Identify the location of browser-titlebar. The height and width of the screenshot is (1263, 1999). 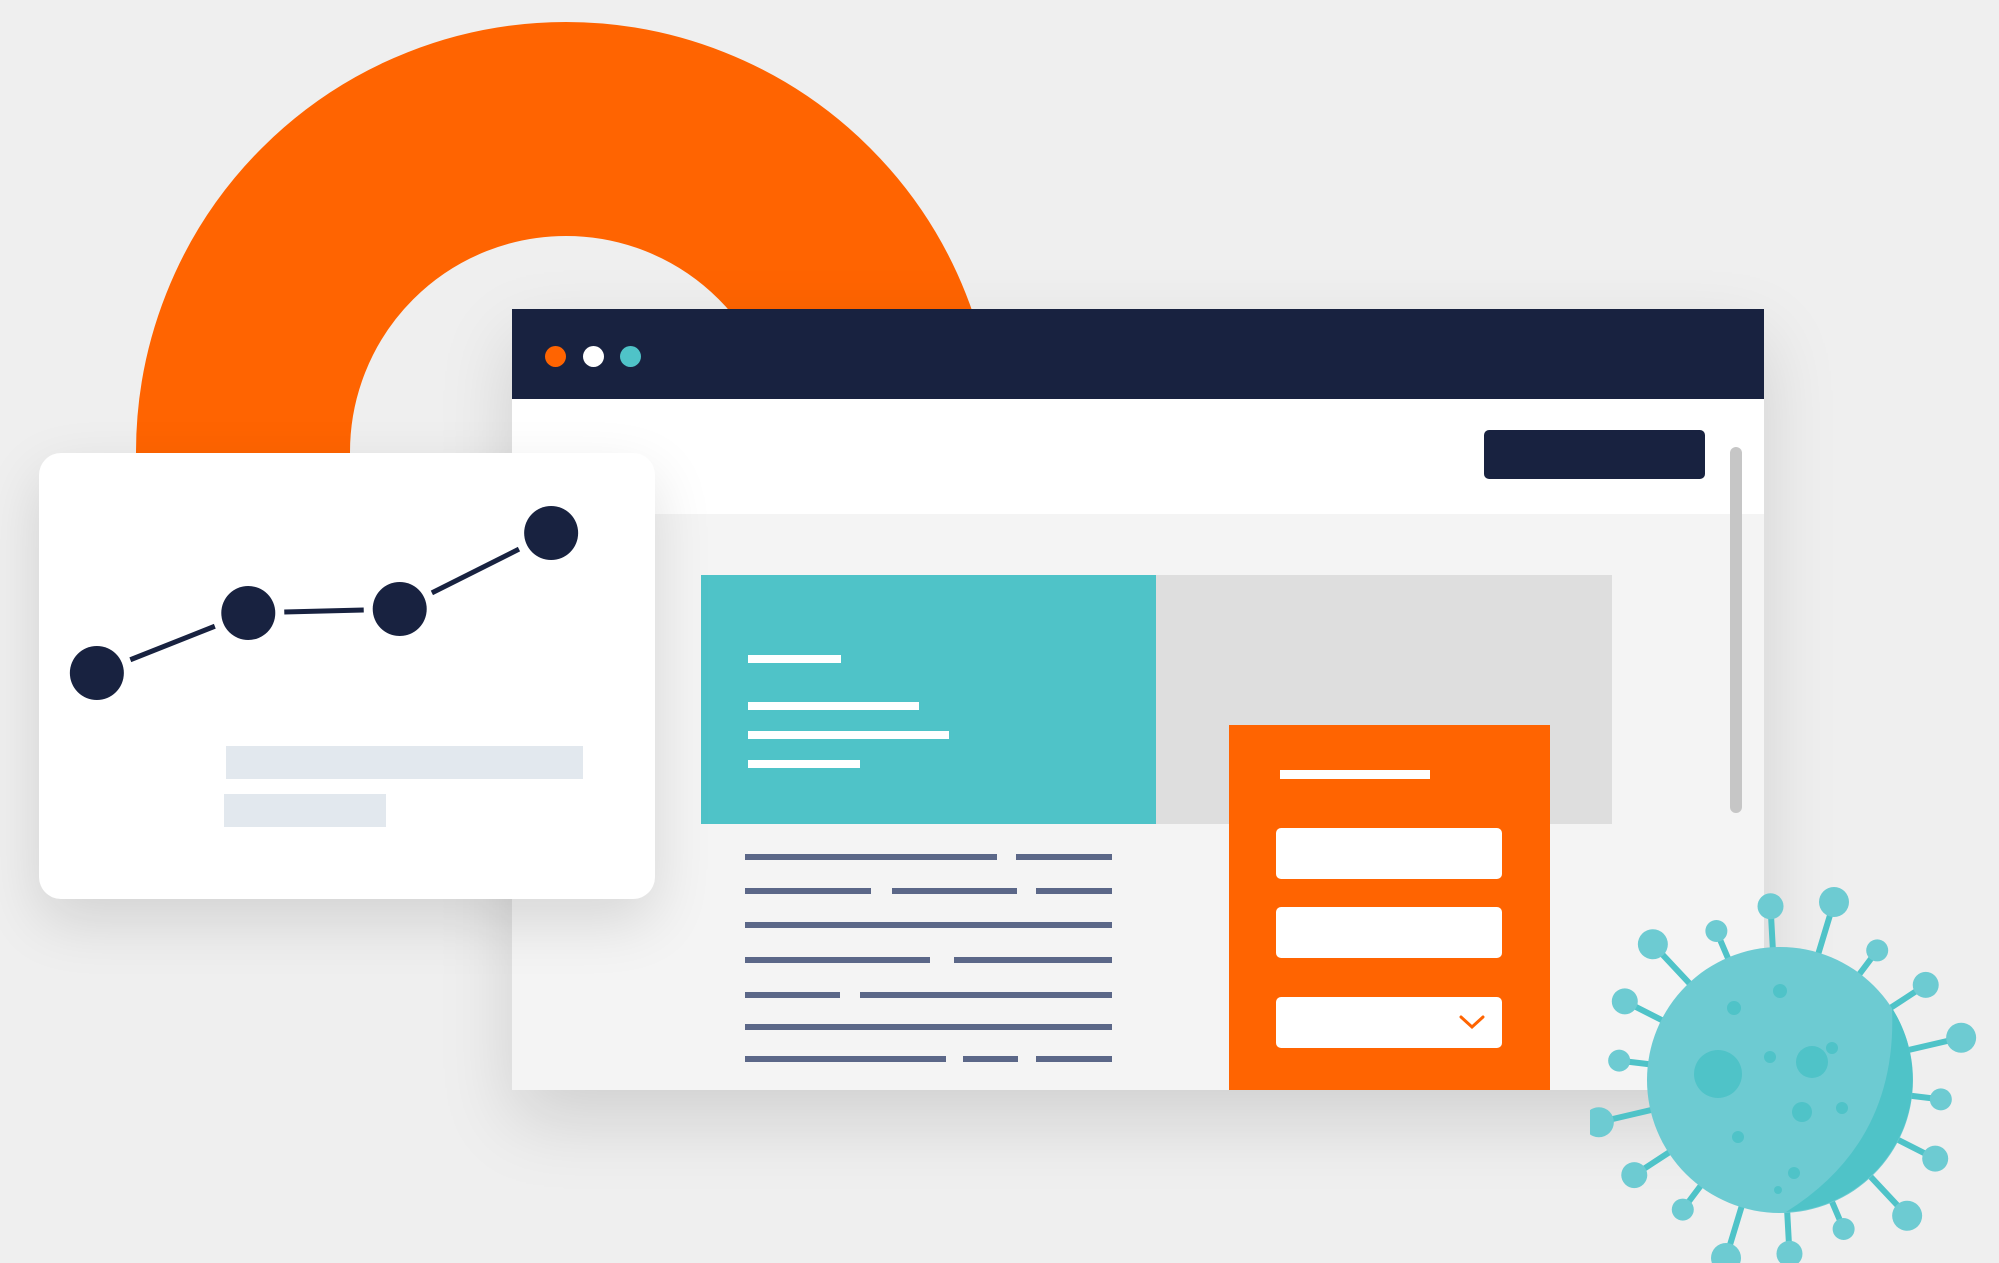
(1138, 354).